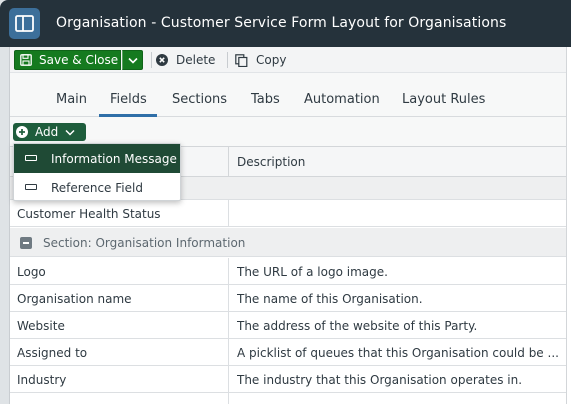  Describe the element at coordinates (312, 272) in the screenshot. I see `field-description: The URL of a logo image.` at that location.